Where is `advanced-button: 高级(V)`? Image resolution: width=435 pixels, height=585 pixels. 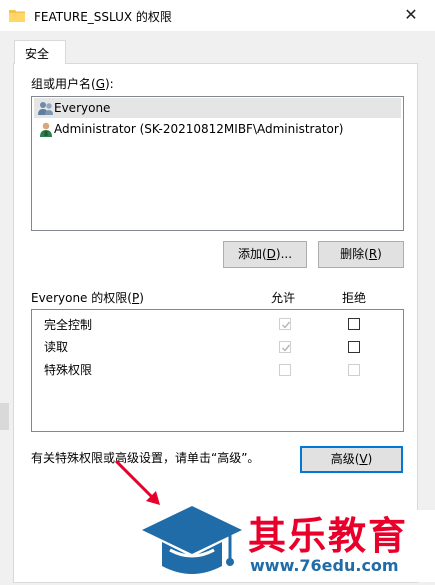 advanced-button: 高级(V) is located at coordinates (351, 459).